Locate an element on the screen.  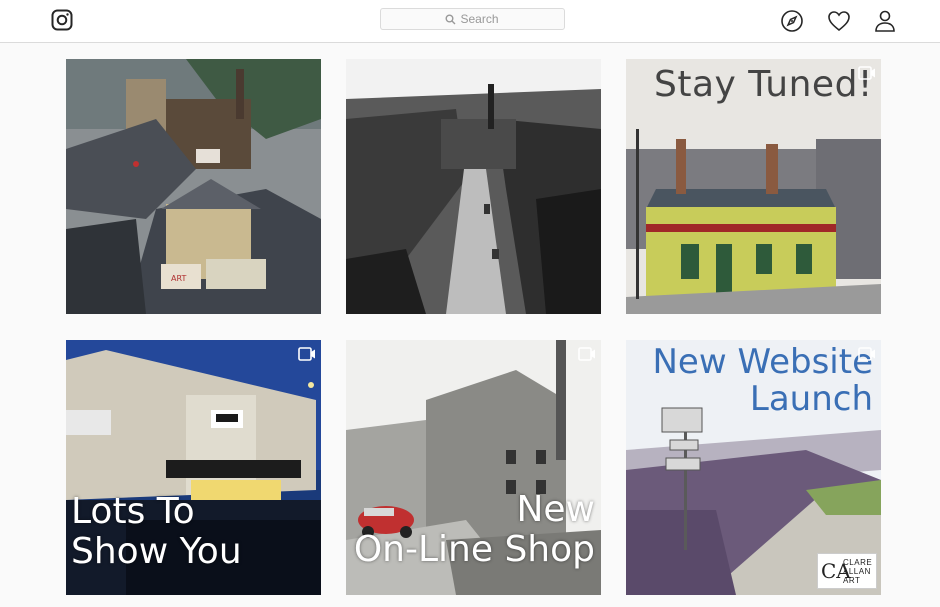
overlay-line: Show You is located at coordinates (156, 551).